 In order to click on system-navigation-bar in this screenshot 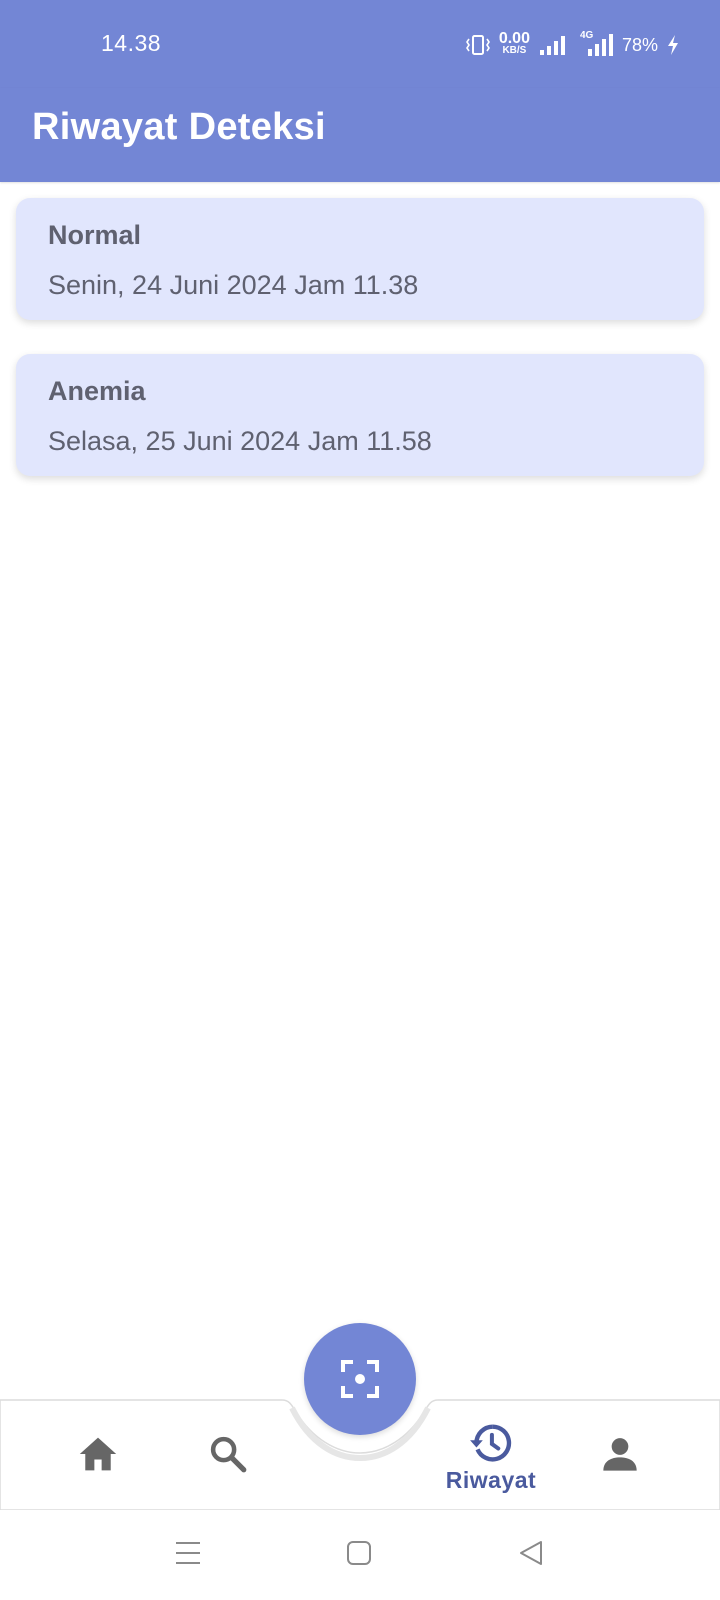, I will do `click(360, 1555)`.